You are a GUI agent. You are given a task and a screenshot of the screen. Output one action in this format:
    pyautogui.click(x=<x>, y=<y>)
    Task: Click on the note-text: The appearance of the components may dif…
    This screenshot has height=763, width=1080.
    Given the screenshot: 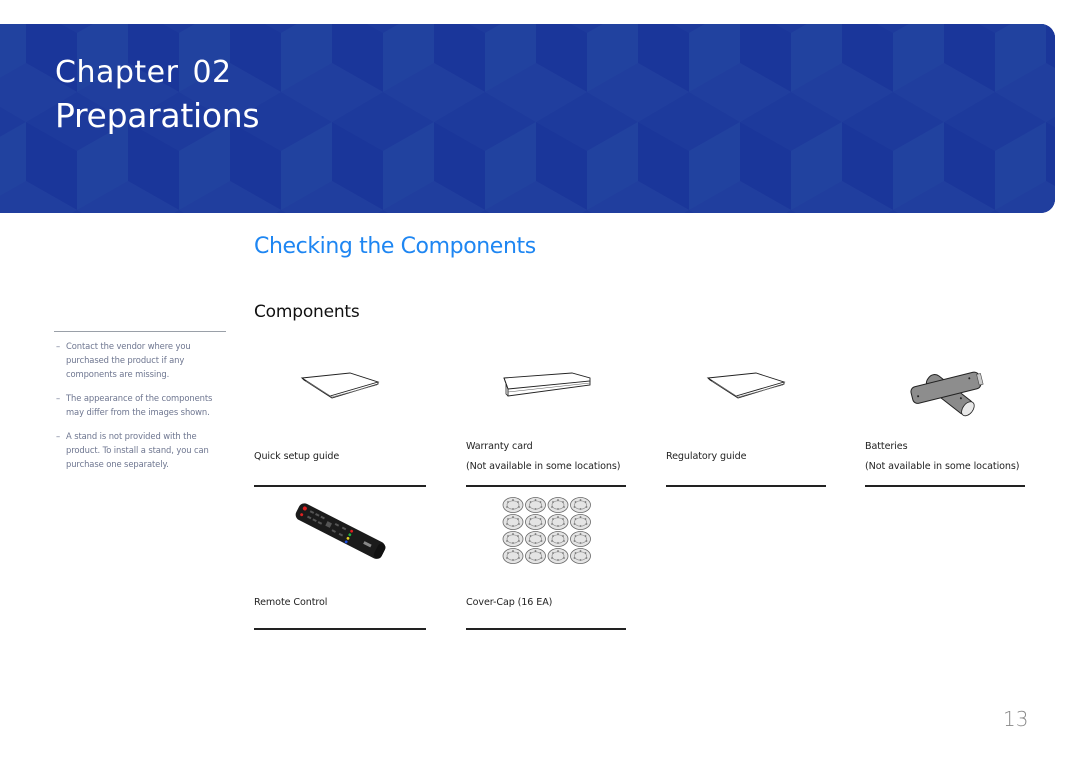 What is the action you would take?
    pyautogui.click(x=139, y=405)
    